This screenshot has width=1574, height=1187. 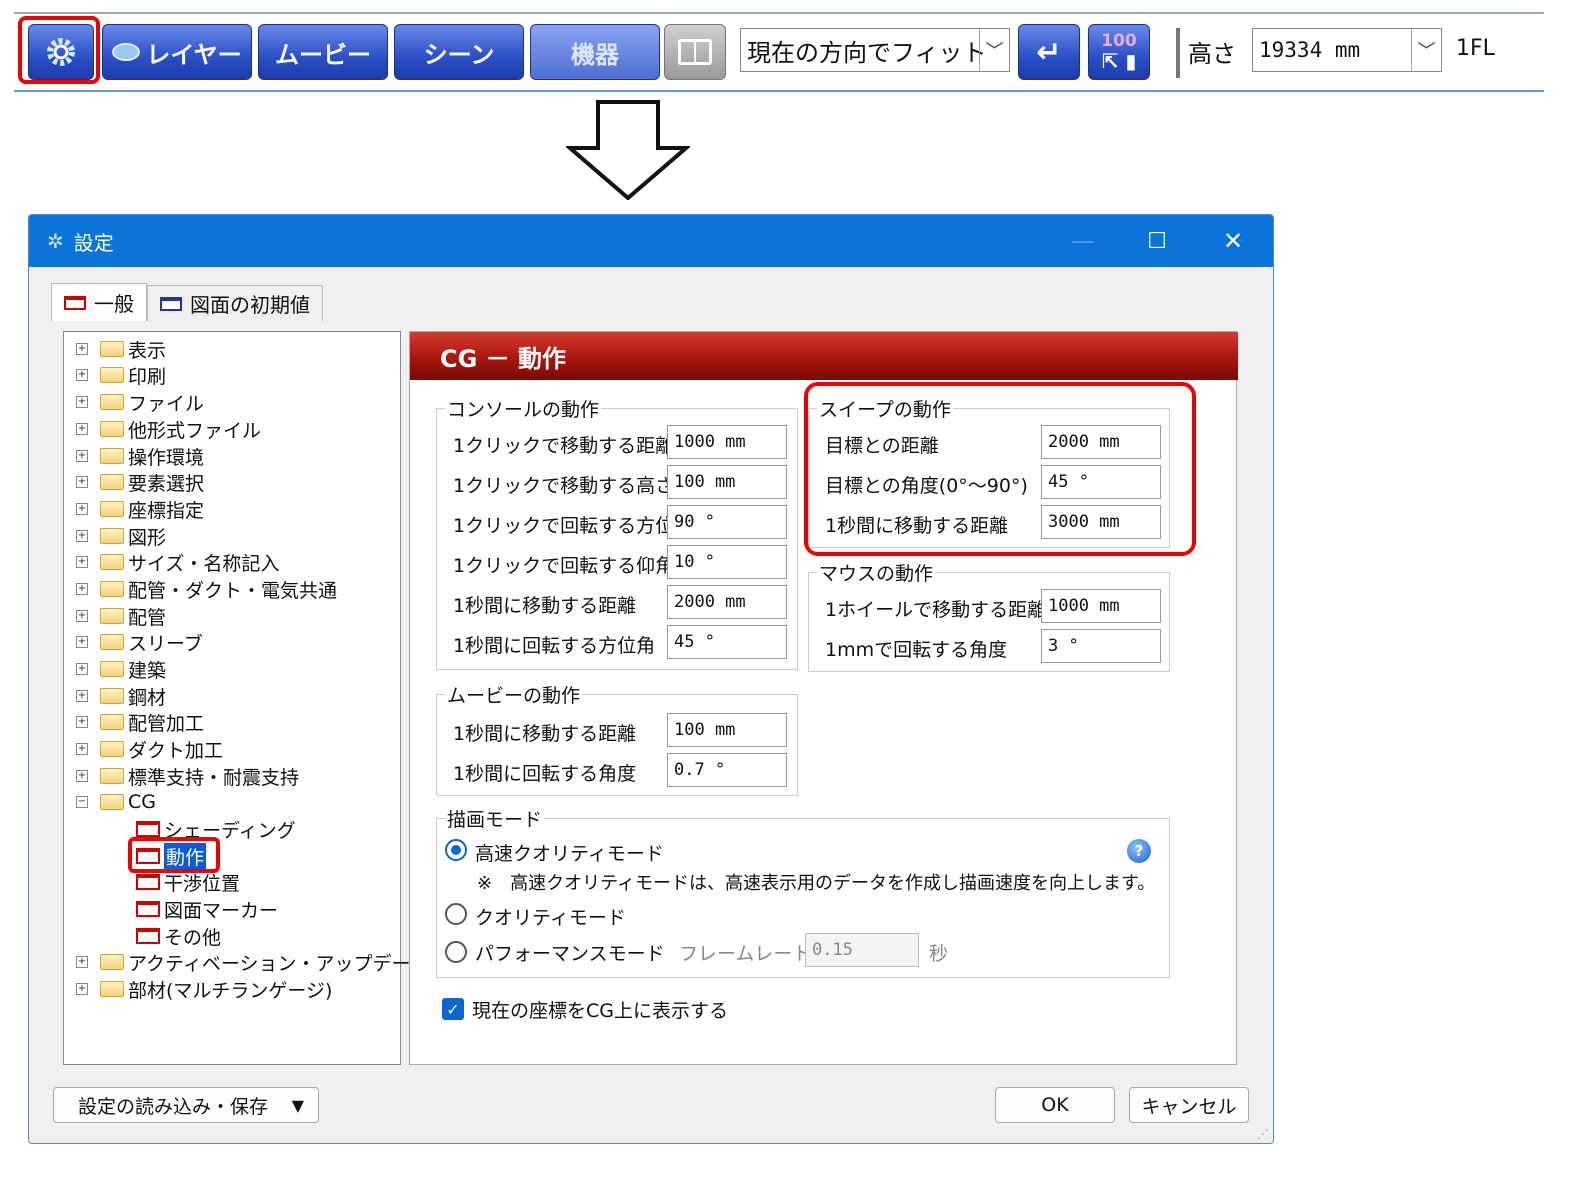 I want to click on tree-item-pipe-fab: + 配管加工, so click(x=140, y=722).